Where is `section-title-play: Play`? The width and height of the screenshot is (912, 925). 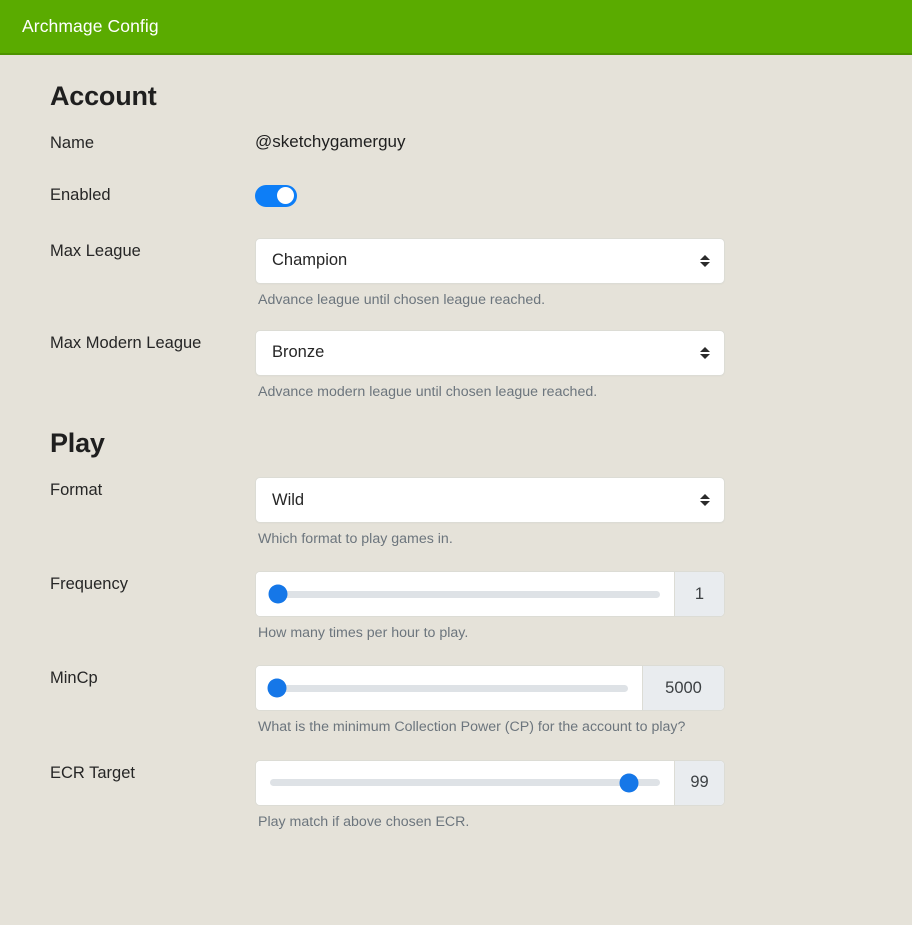
section-title-play: Play is located at coordinates (77, 443).